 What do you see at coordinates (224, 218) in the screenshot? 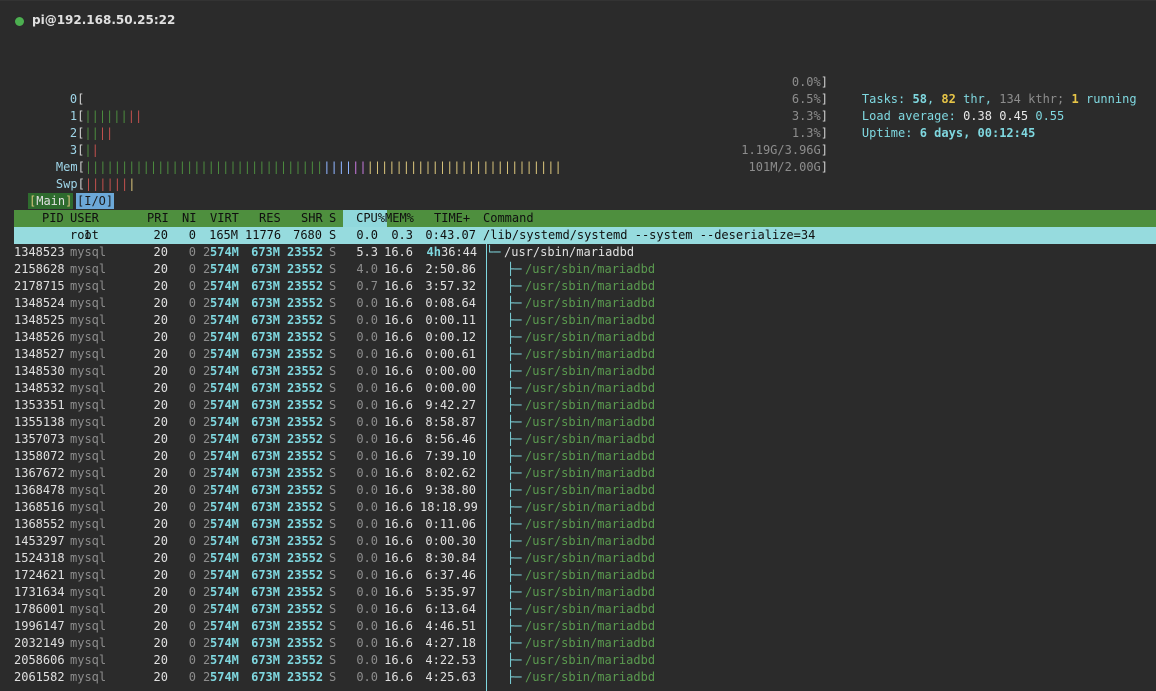
I see `column-virt: VIRT` at bounding box center [224, 218].